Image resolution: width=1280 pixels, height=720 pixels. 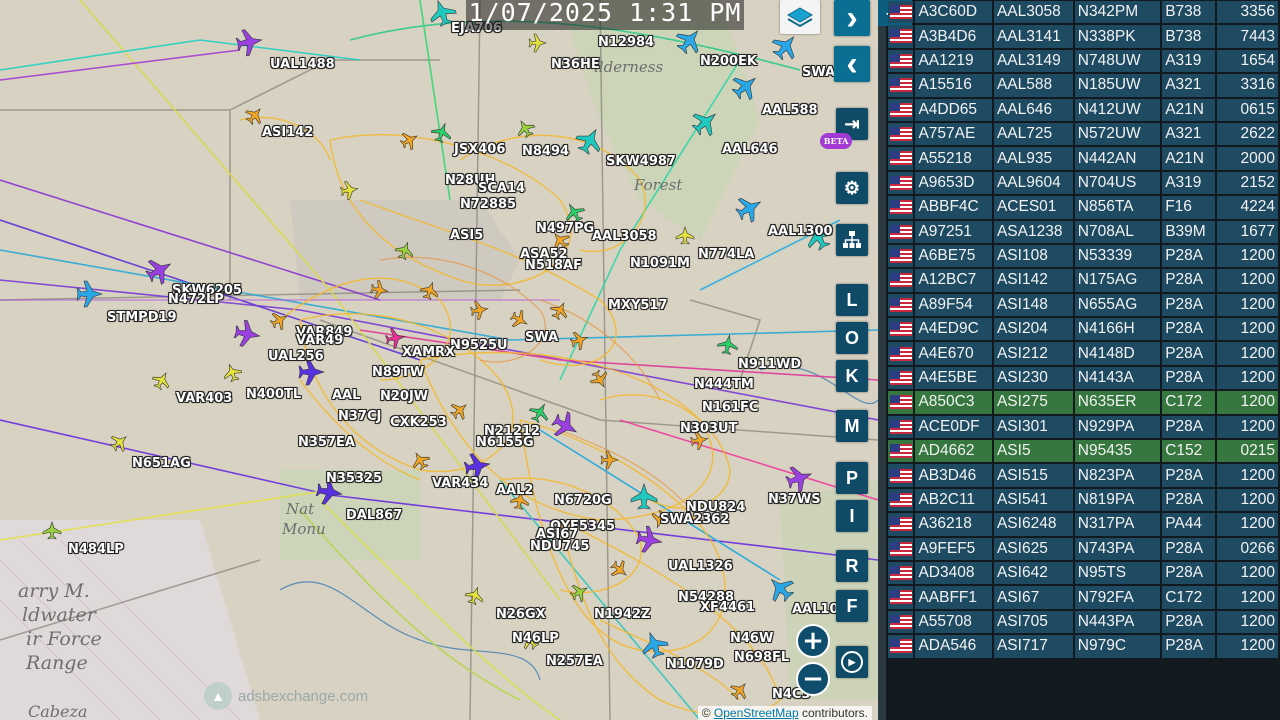 I want to click on aircraft-label: N698FL, so click(x=761, y=658).